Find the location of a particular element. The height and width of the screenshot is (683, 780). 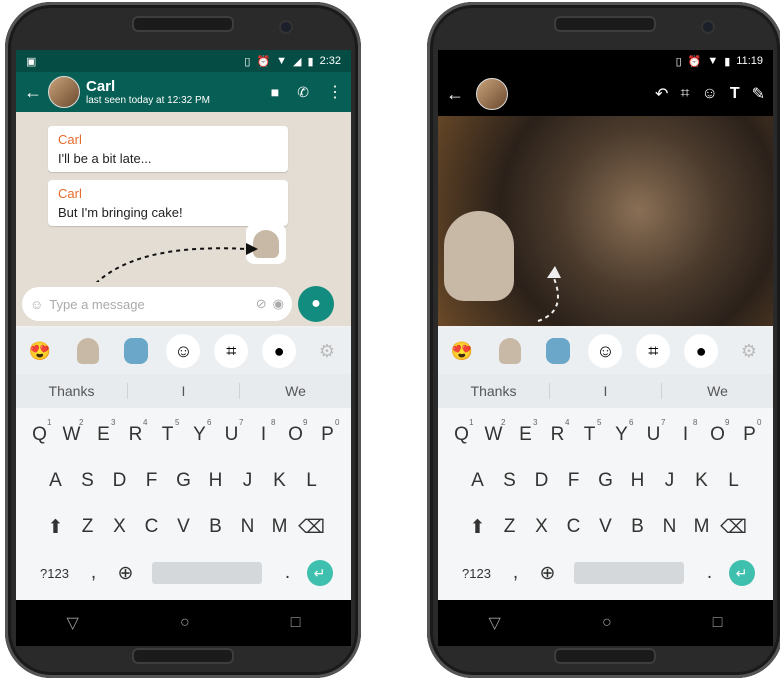

contact-info: Carl last seen today at 12:32 PM is located at coordinates (175, 92).